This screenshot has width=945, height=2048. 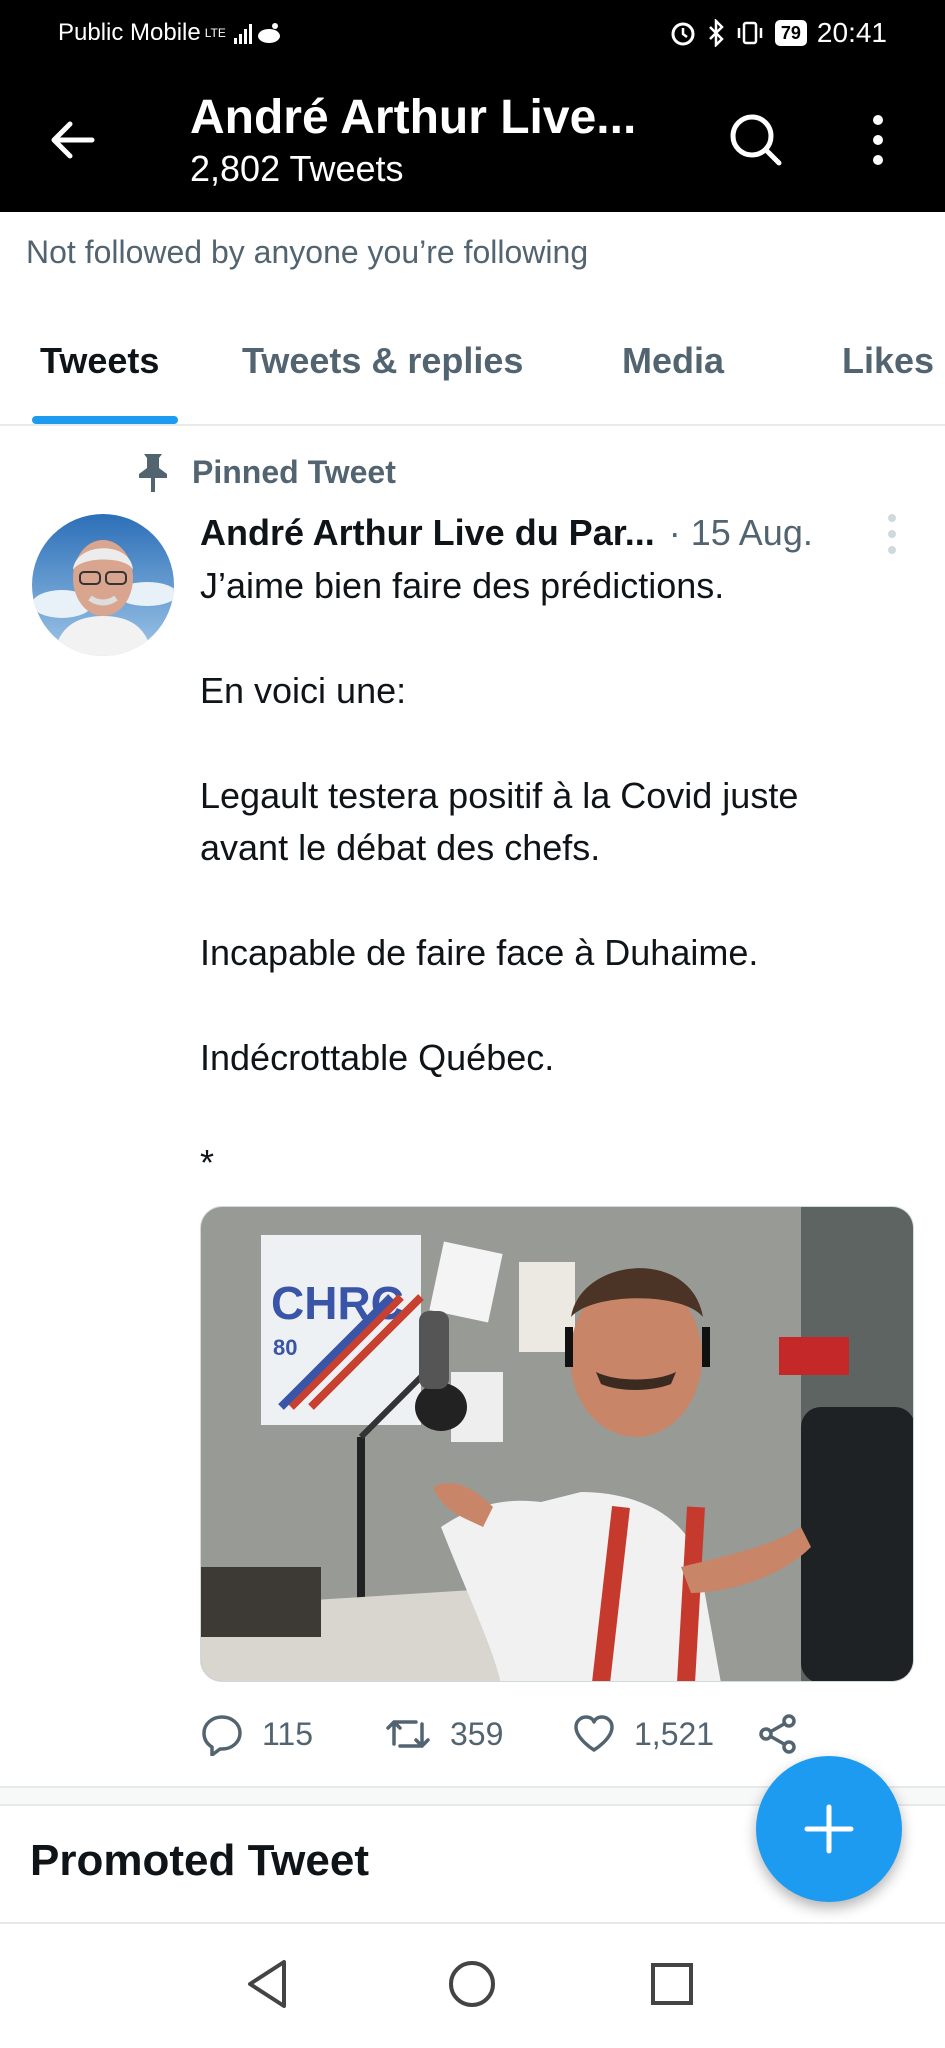 I want to click on avatar, so click(x=103, y=585).